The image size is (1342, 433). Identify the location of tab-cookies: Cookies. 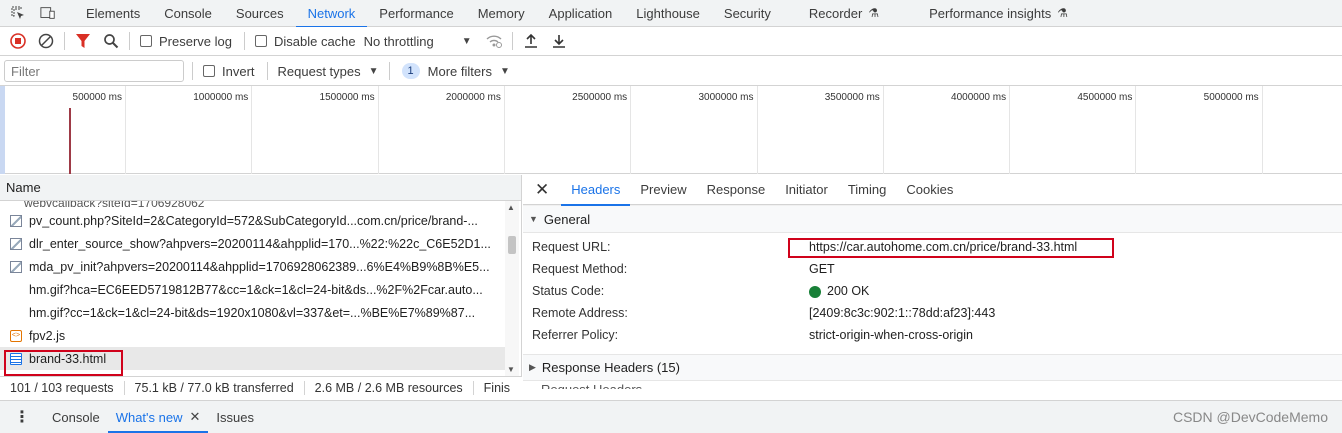
(929, 190).